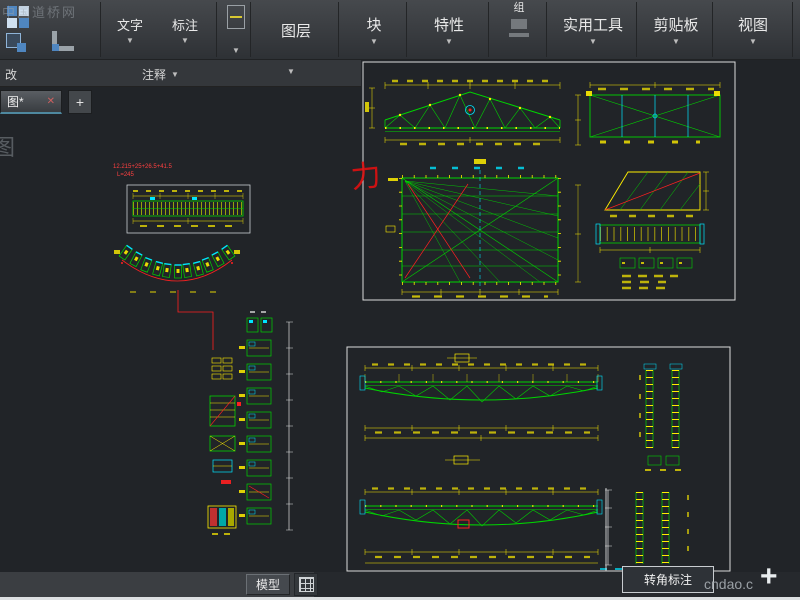 The image size is (800, 600). I want to click on detail-girder-bar, so click(650, 238).